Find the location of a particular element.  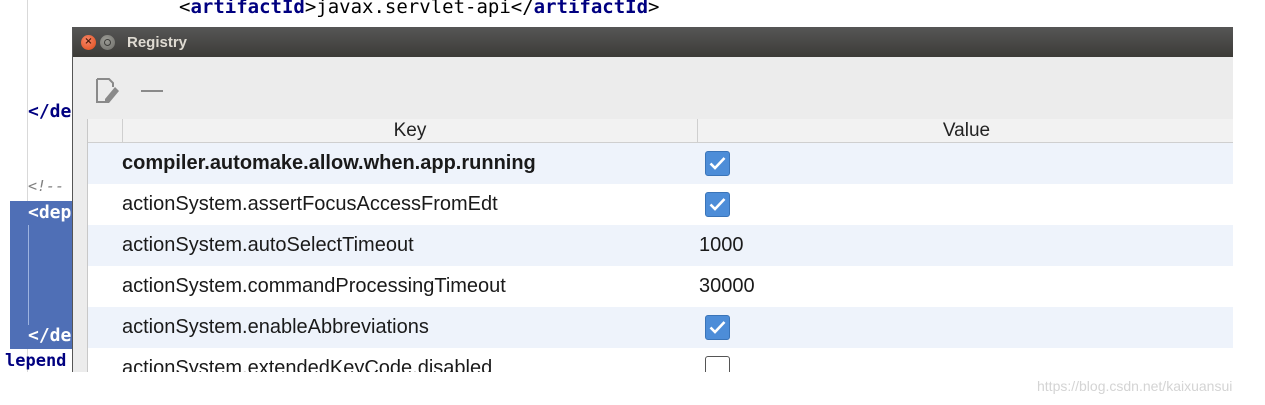

column-header-key: Key is located at coordinates (410, 131).